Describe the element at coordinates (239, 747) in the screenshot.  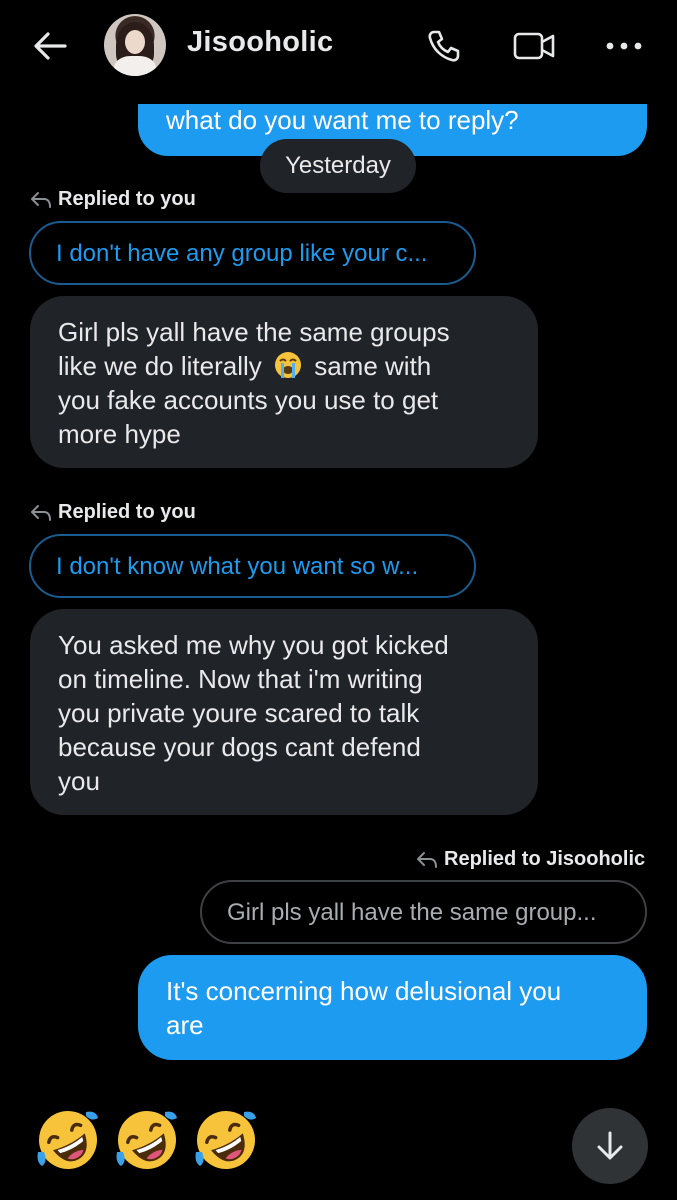
I see `message-line: because your dogs cant defend` at that location.